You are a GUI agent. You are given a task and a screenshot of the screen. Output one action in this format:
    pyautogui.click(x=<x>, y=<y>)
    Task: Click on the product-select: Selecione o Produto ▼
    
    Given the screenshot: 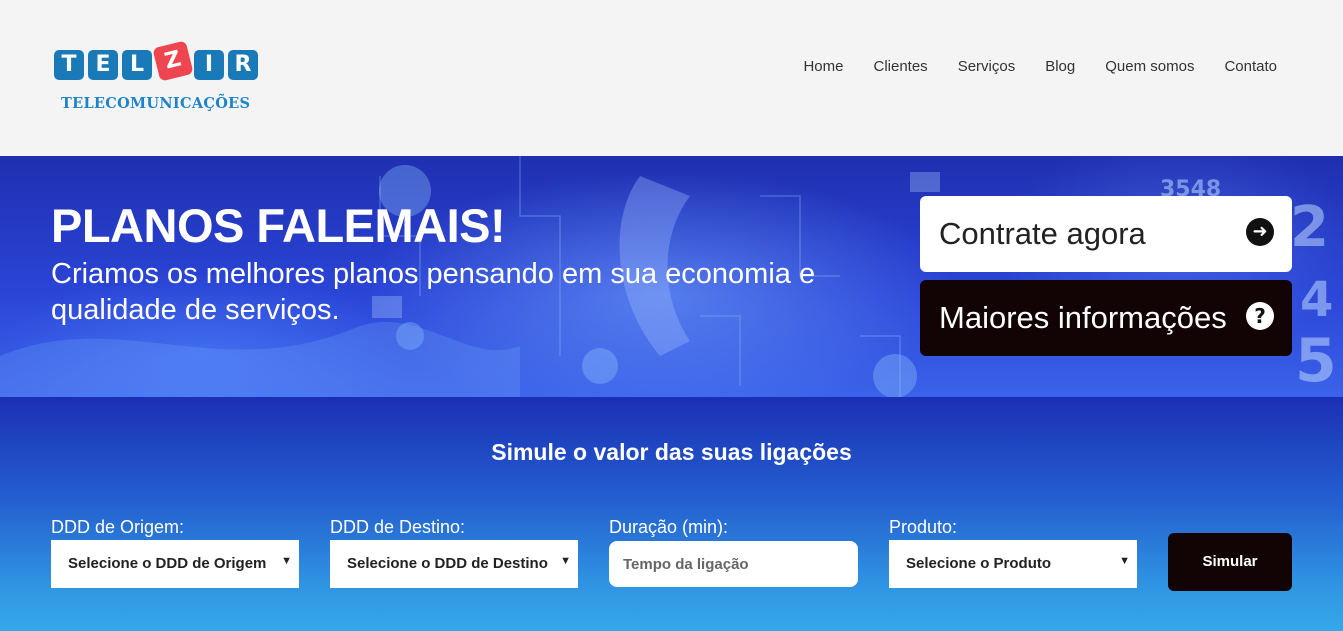 What is the action you would take?
    pyautogui.click(x=1013, y=564)
    